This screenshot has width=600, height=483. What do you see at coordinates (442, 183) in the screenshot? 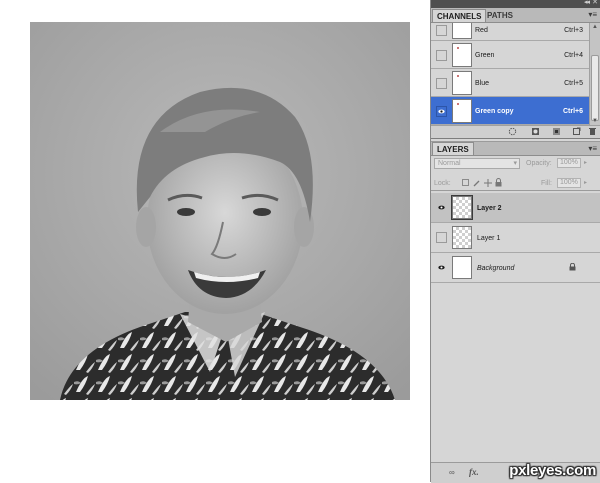
I see `lock-label: Lock:` at bounding box center [442, 183].